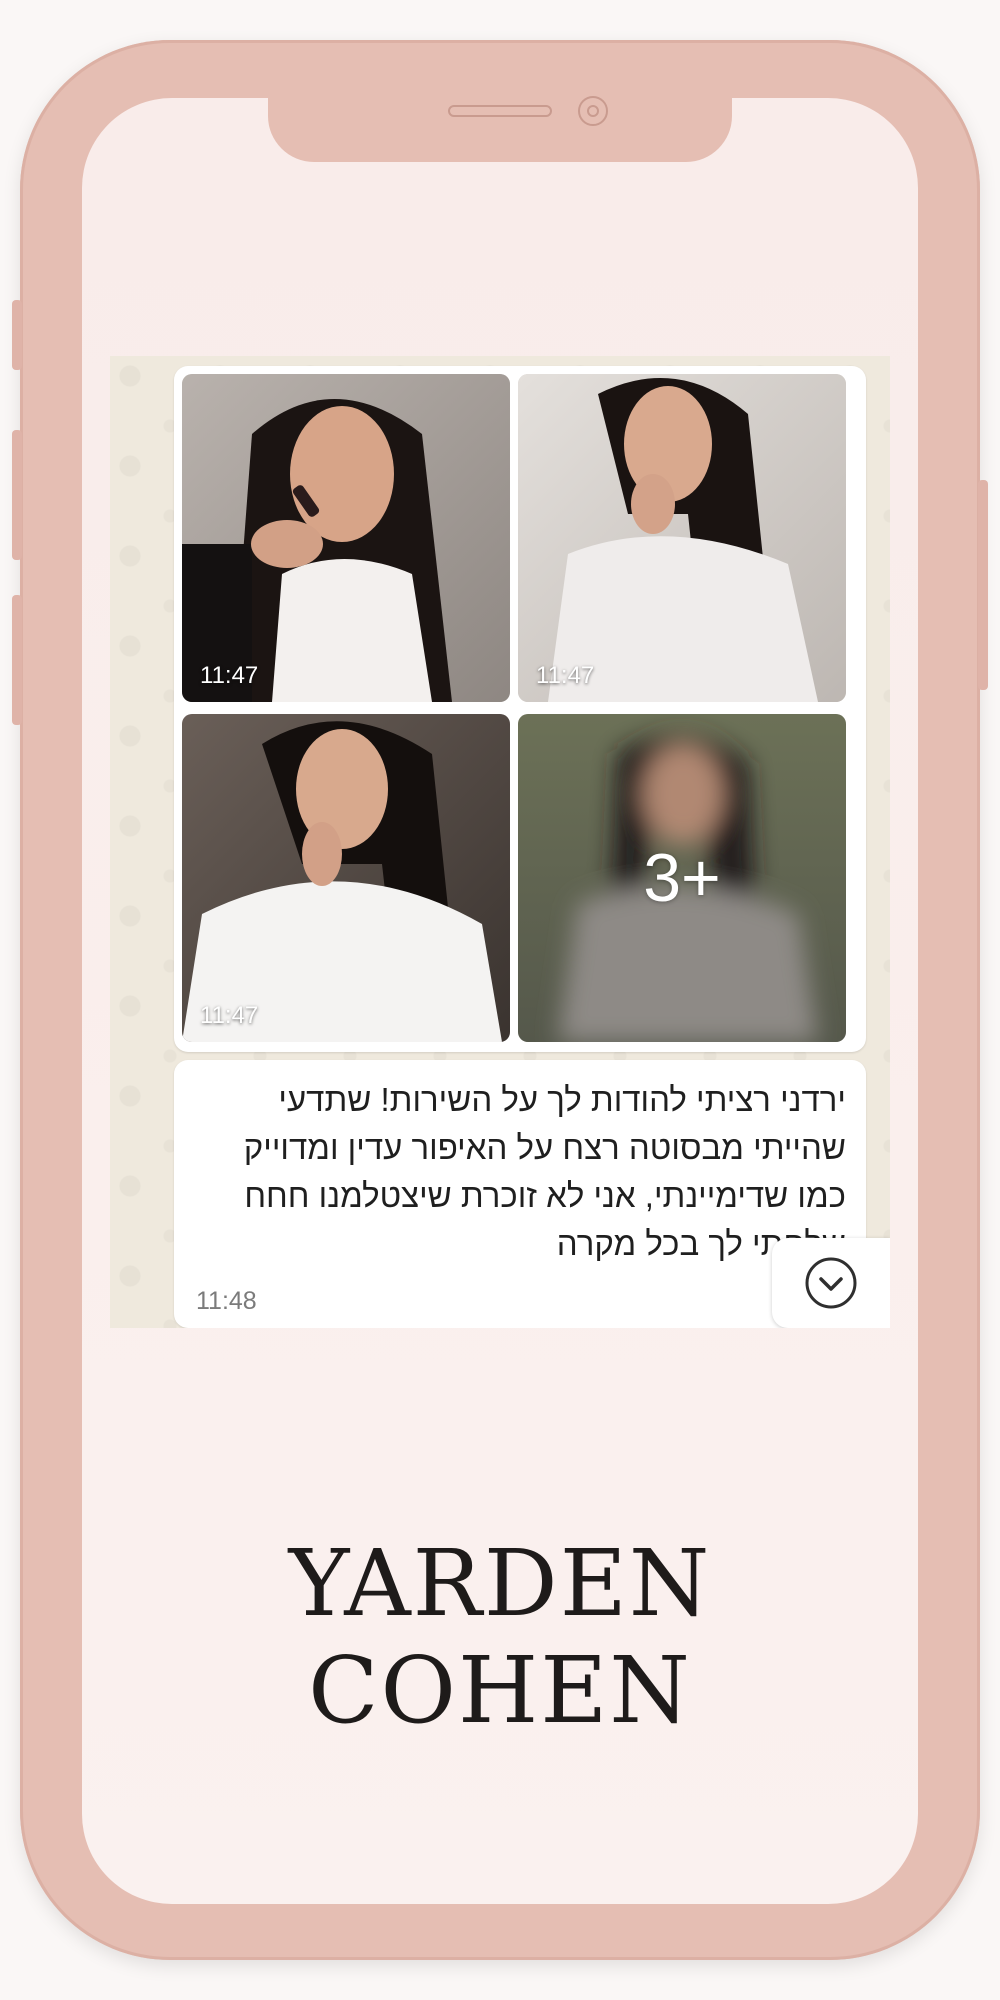 The width and height of the screenshot is (1000, 2000). Describe the element at coordinates (226, 1301) in the screenshot. I see `message-timestamp: 11:48` at that location.